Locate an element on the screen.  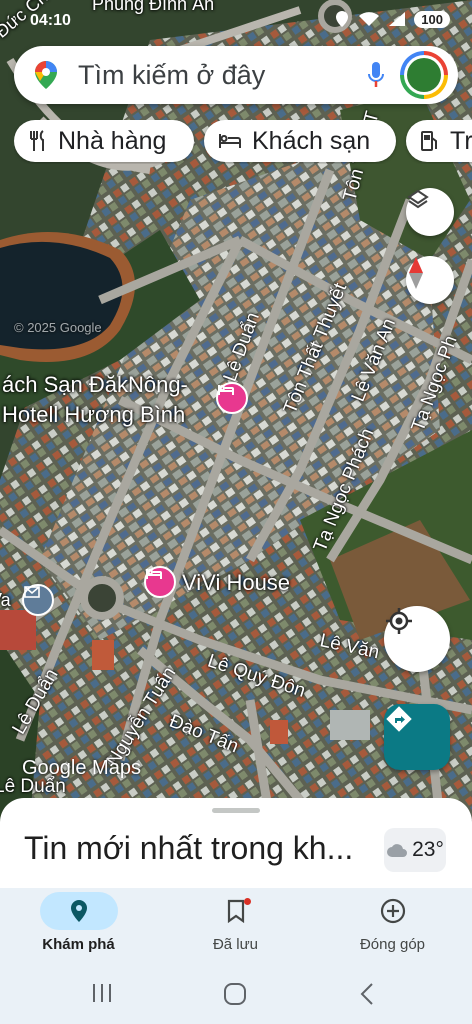
search-bar: Tìm kiếm ở đây is located at coordinates (236, 75).